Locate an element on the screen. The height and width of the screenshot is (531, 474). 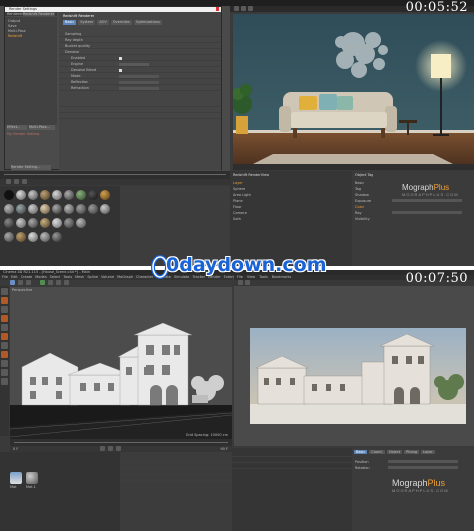
row-mode: Mode is located at coordinates (76, 76).